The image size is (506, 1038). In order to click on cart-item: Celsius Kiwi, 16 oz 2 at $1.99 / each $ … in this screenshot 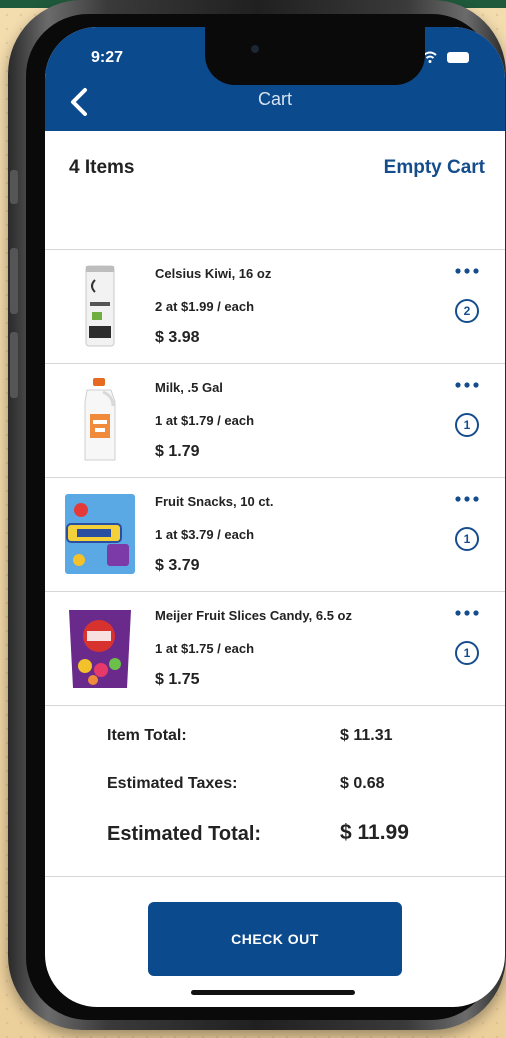, I will do `click(275, 307)`.